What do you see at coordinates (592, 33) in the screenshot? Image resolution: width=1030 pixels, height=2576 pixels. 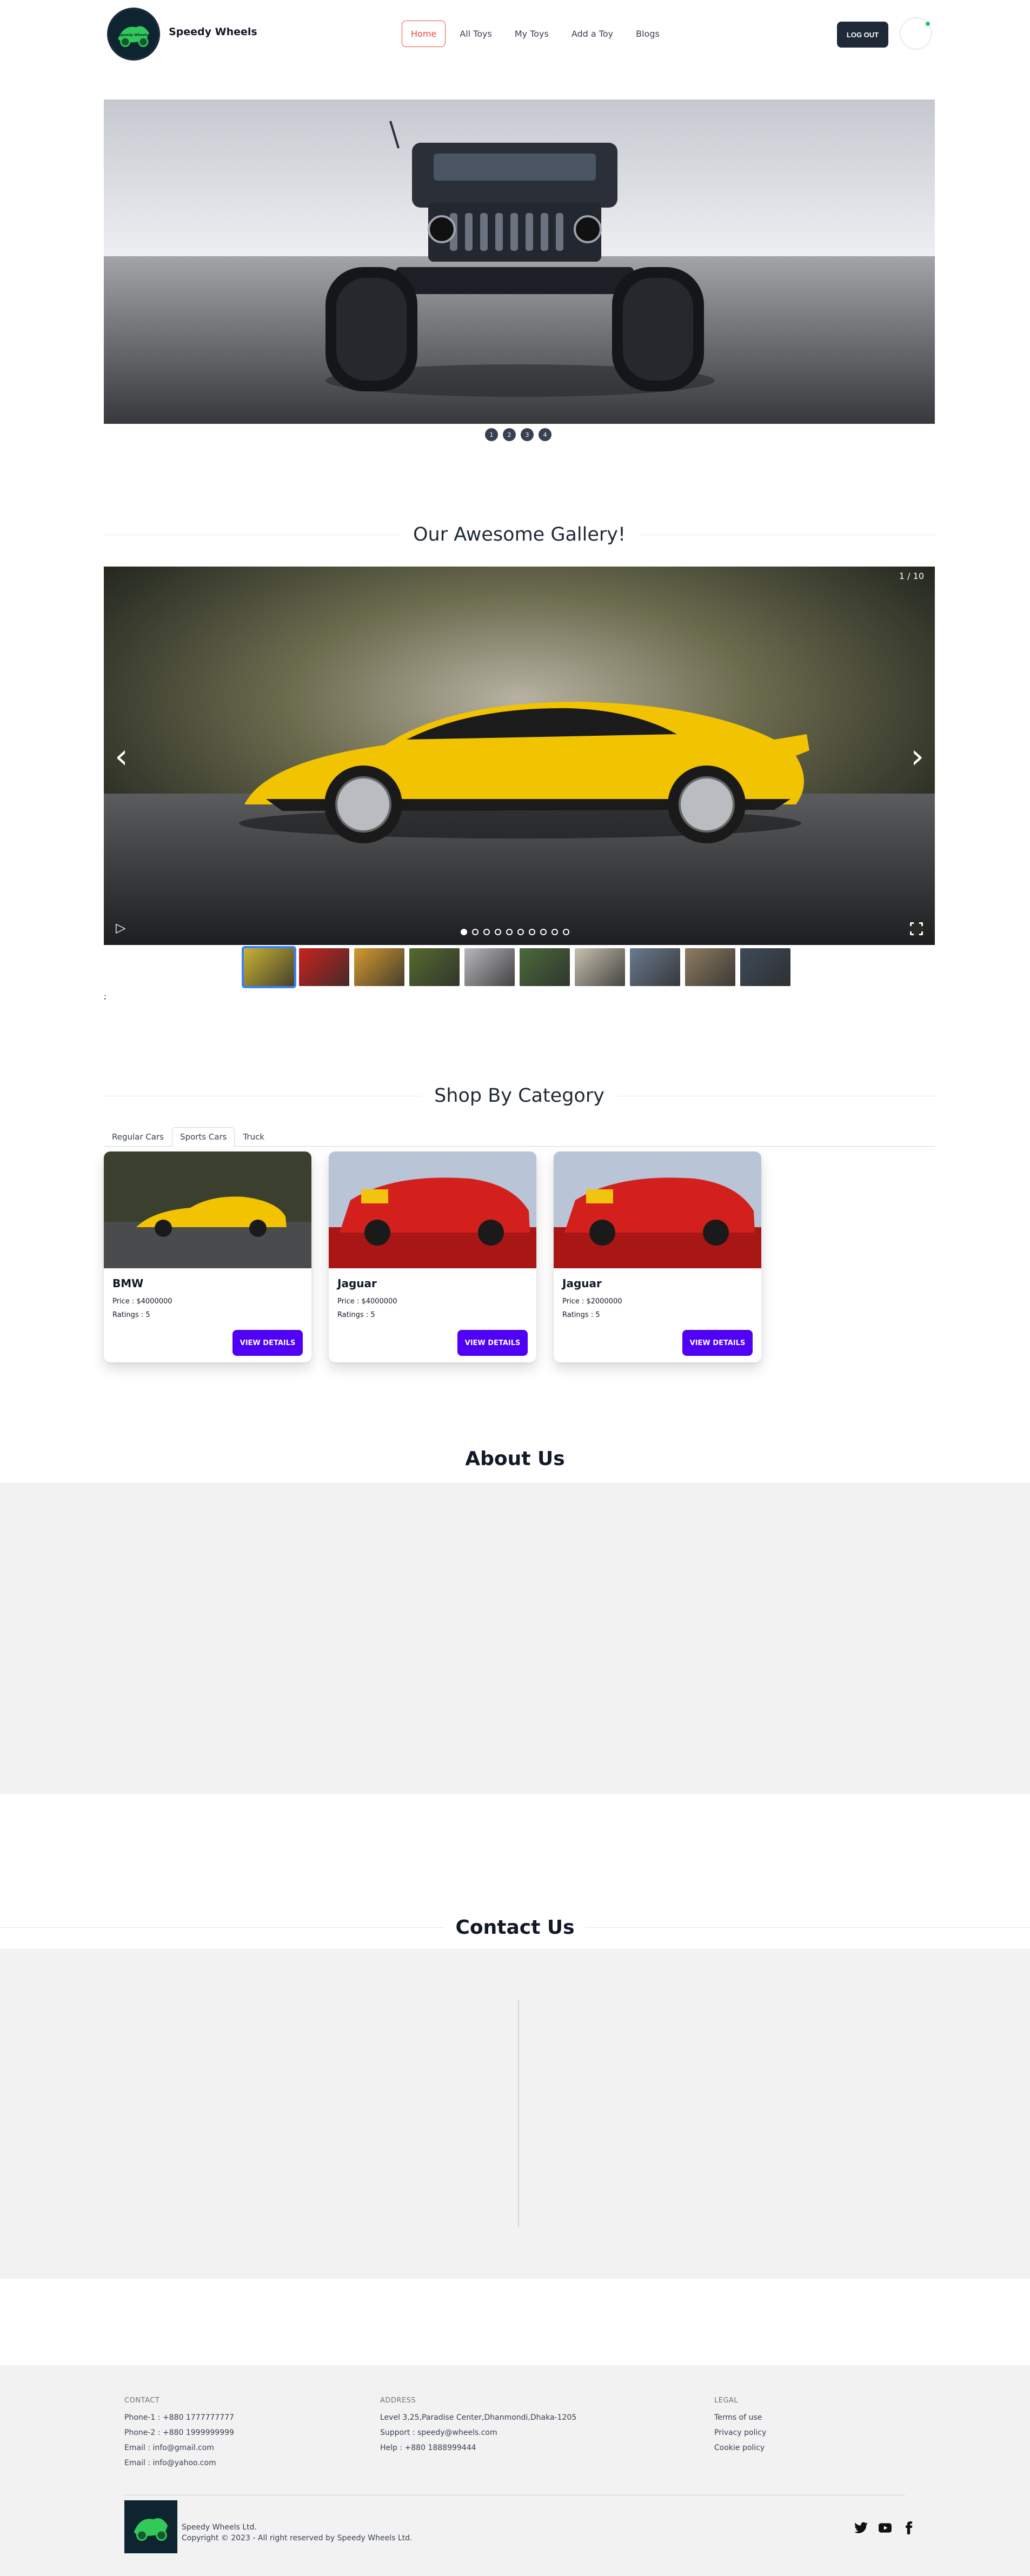 I see `nav-add-toy: Add a Toy` at bounding box center [592, 33].